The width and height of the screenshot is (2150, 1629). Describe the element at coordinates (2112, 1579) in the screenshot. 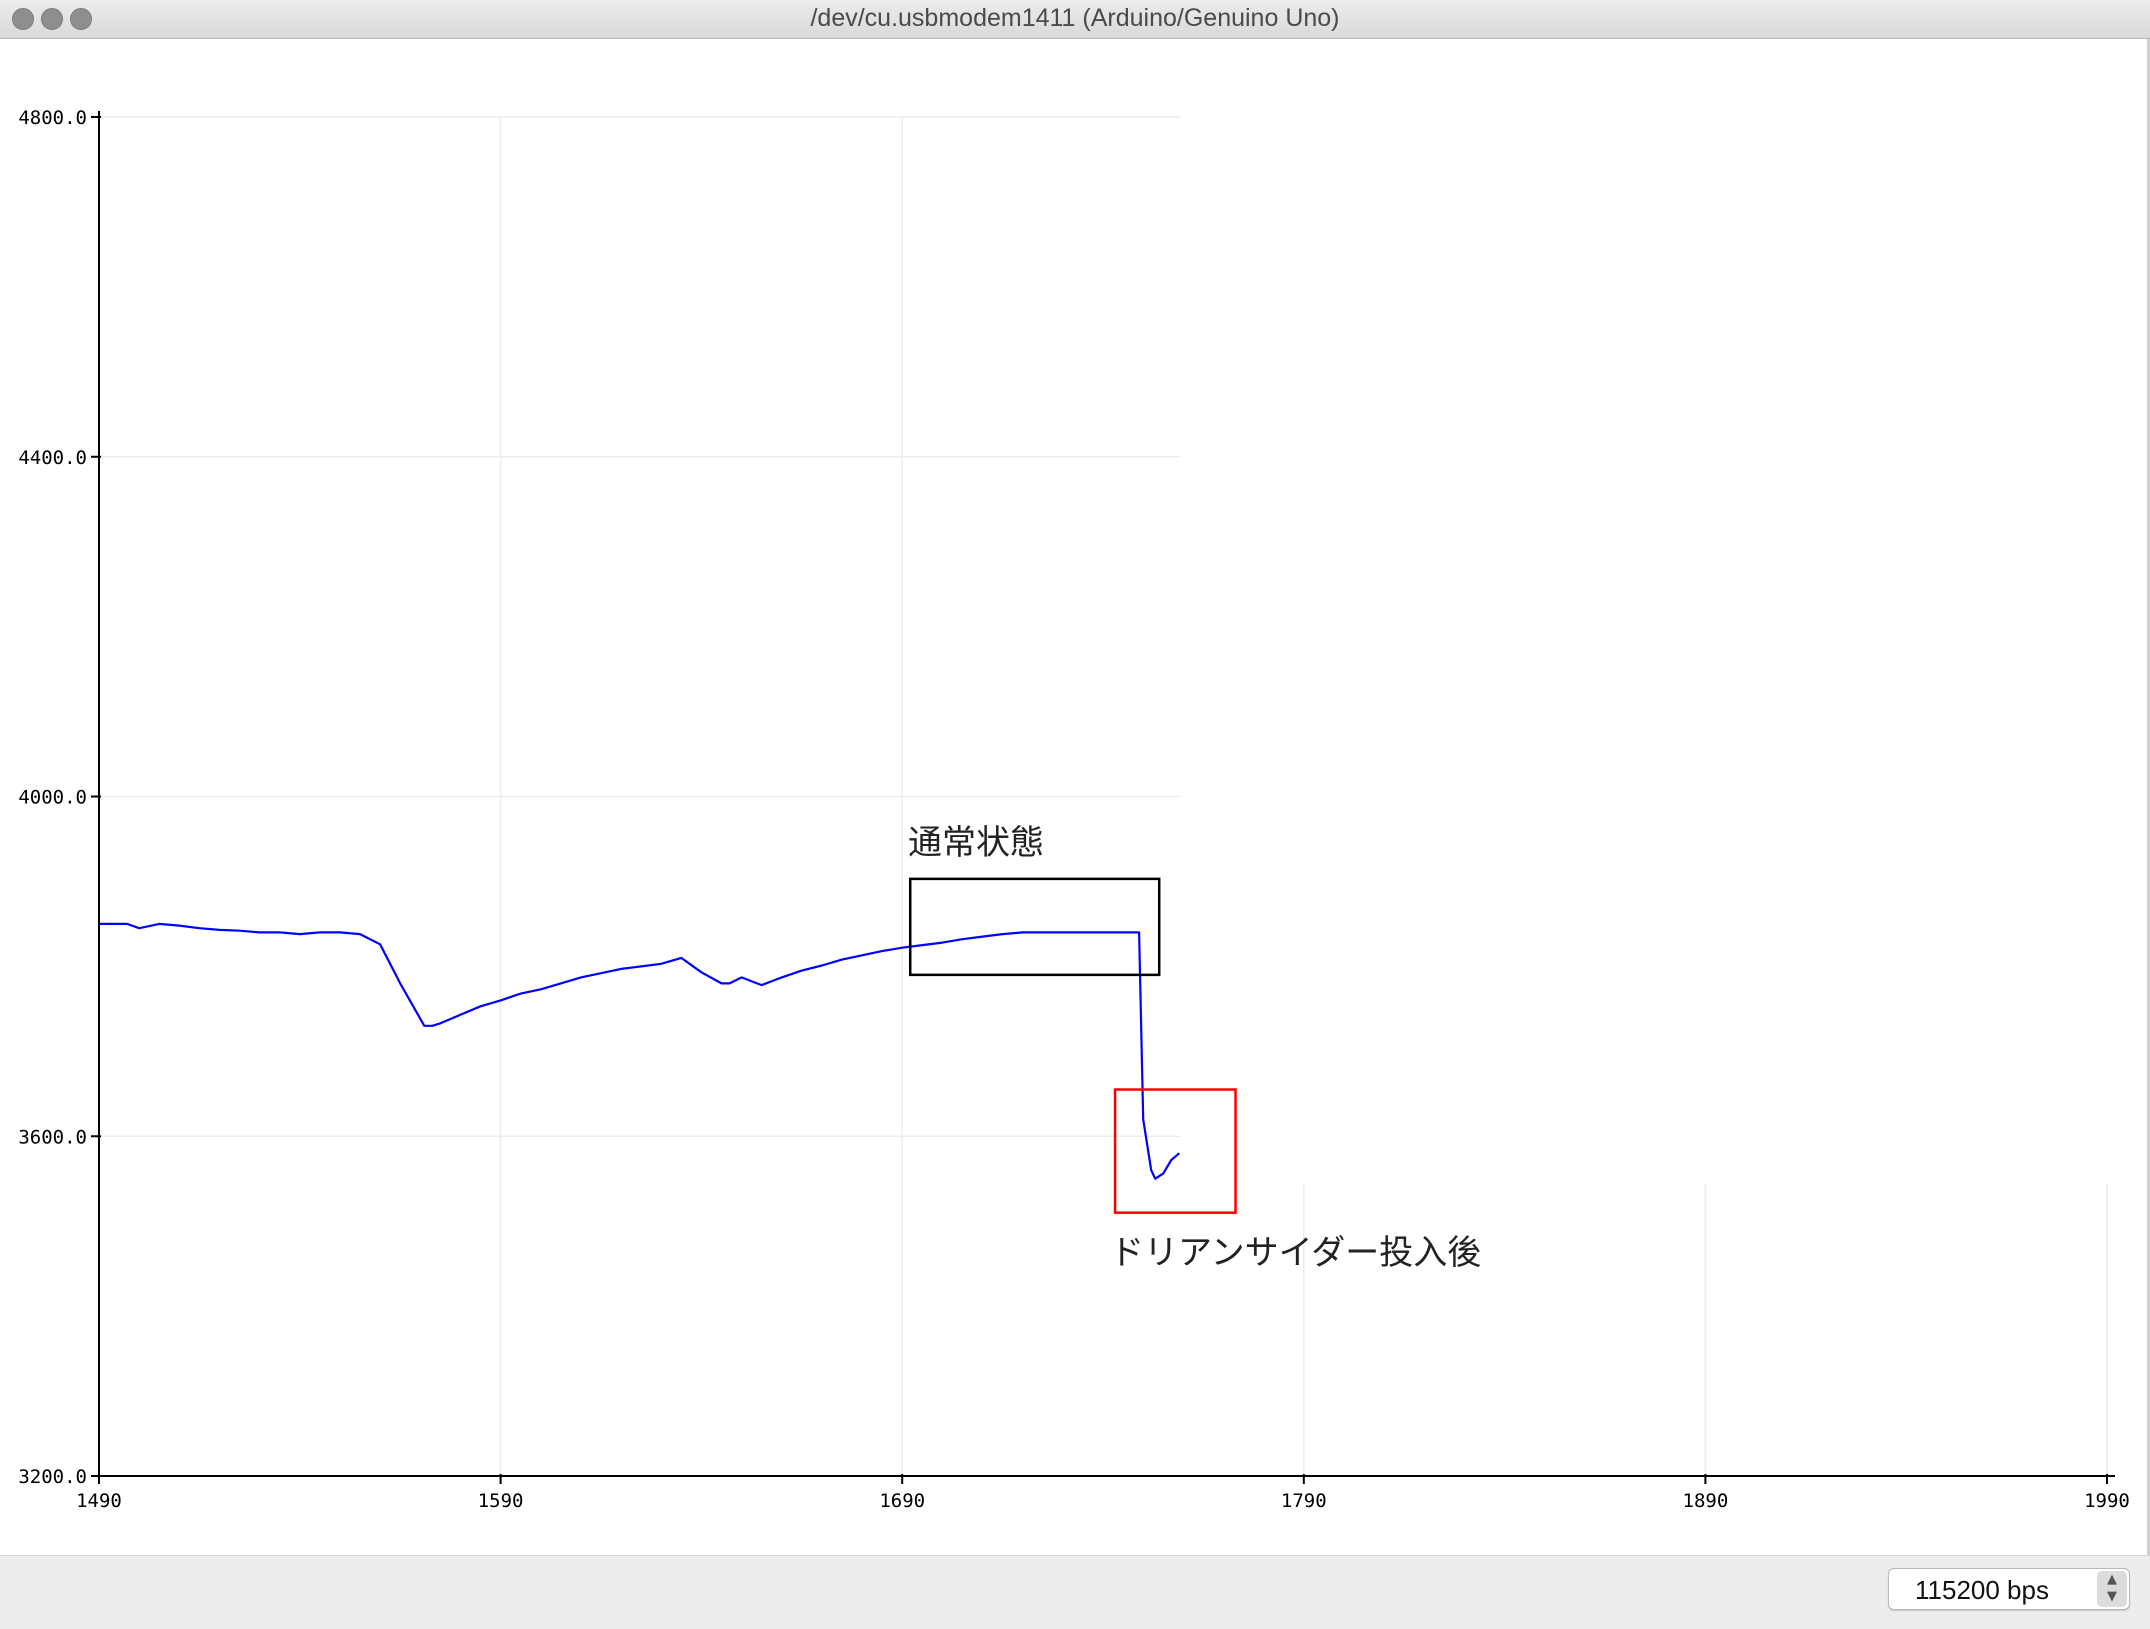

I see `chevron-up-icon: ▲` at that location.